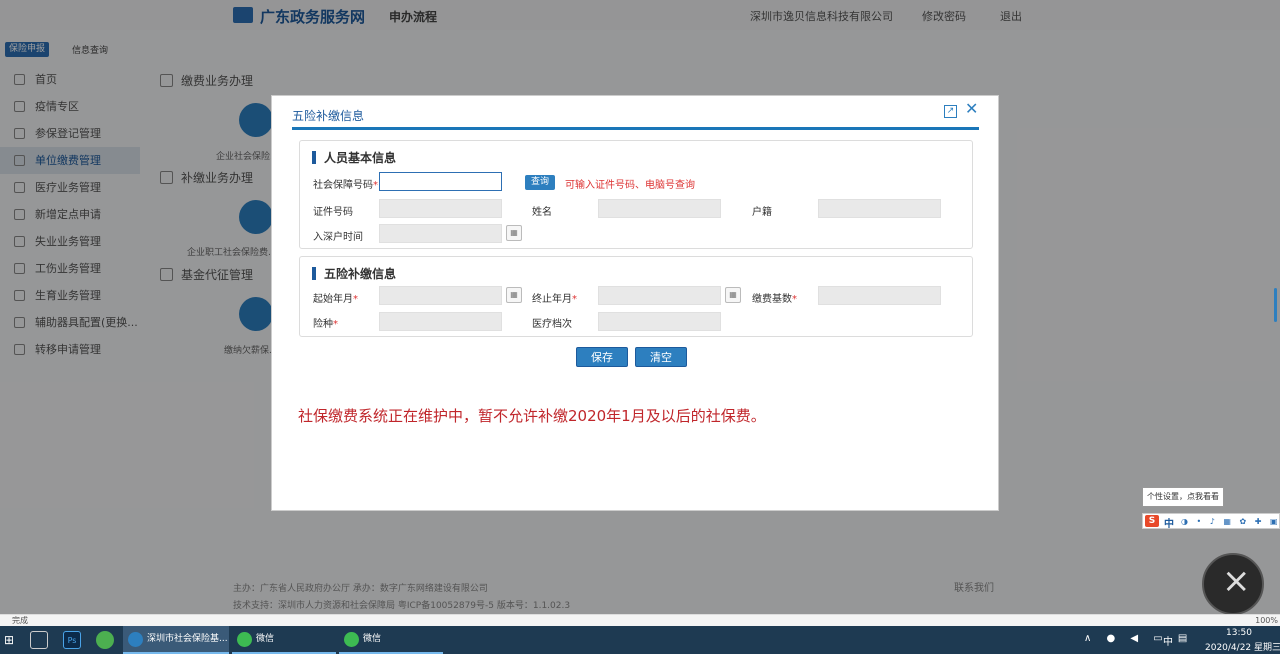 This screenshot has width=1280, height=654. What do you see at coordinates (39, 640) in the screenshot?
I see `task-view-icon` at bounding box center [39, 640].